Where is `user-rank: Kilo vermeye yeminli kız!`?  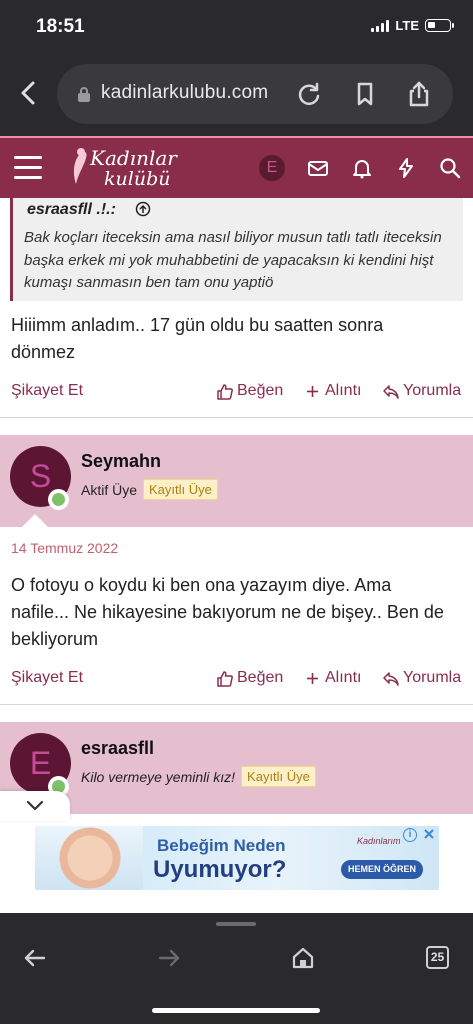
user-rank: Kilo vermeye yeminli kız! is located at coordinates (158, 776).